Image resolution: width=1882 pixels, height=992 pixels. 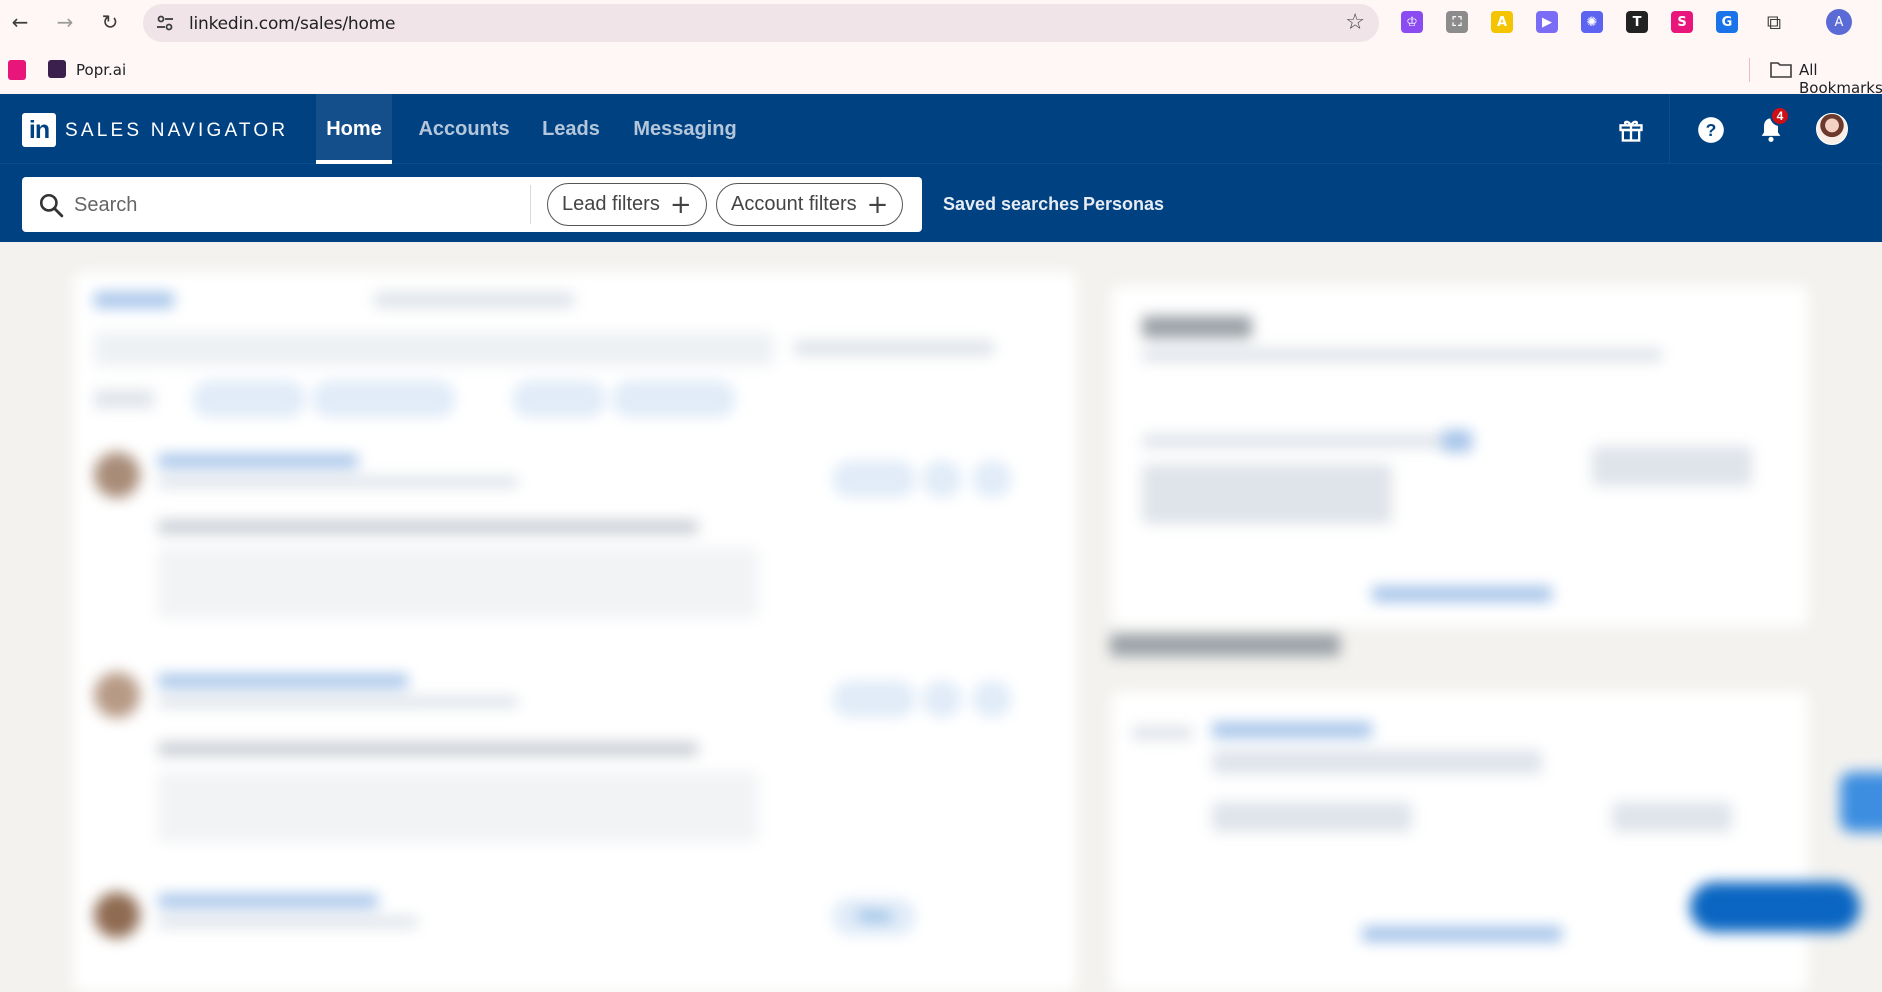 What do you see at coordinates (1631, 130) in the screenshot?
I see `gift-icon` at bounding box center [1631, 130].